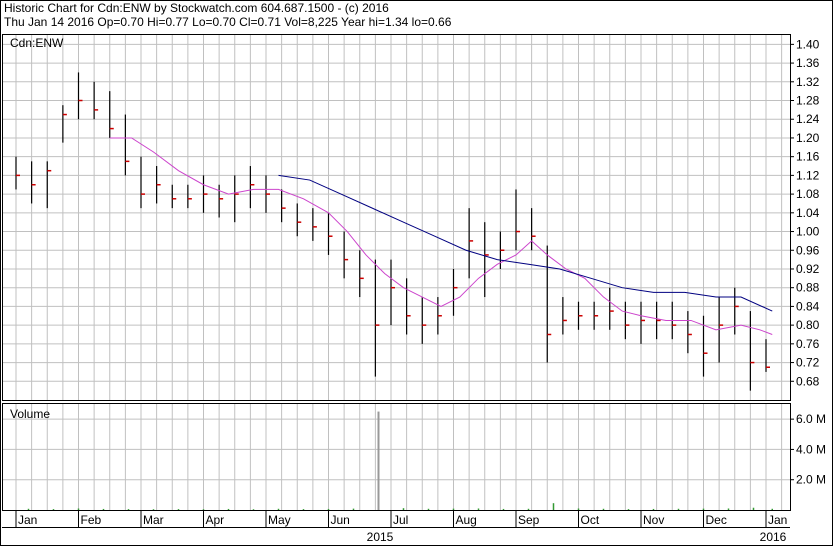  I want to click on x-tick-label: Apr, so click(215, 520).